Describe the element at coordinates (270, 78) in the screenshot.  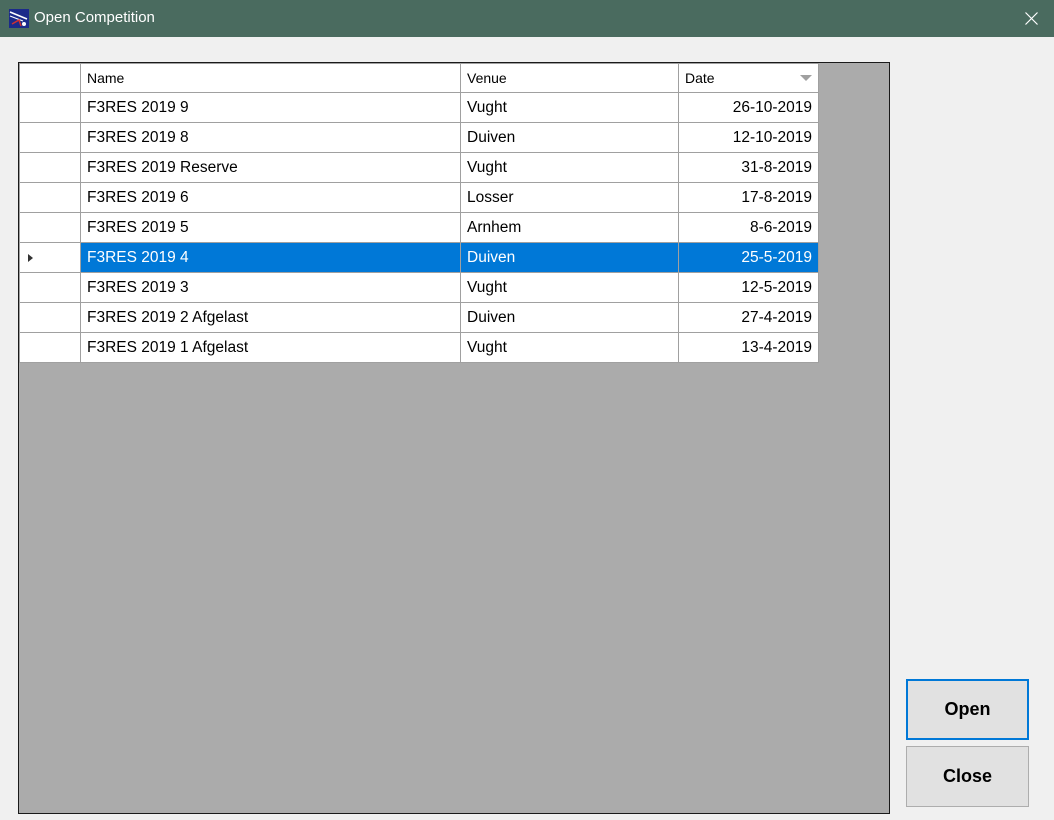
I see `column-header-name: Name` at that location.